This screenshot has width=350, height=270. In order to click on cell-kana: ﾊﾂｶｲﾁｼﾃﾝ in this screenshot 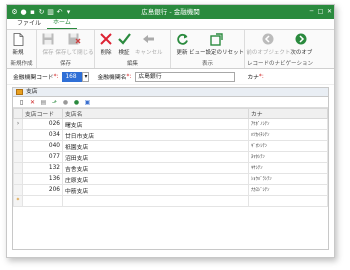, I will do `click(288, 135)`.